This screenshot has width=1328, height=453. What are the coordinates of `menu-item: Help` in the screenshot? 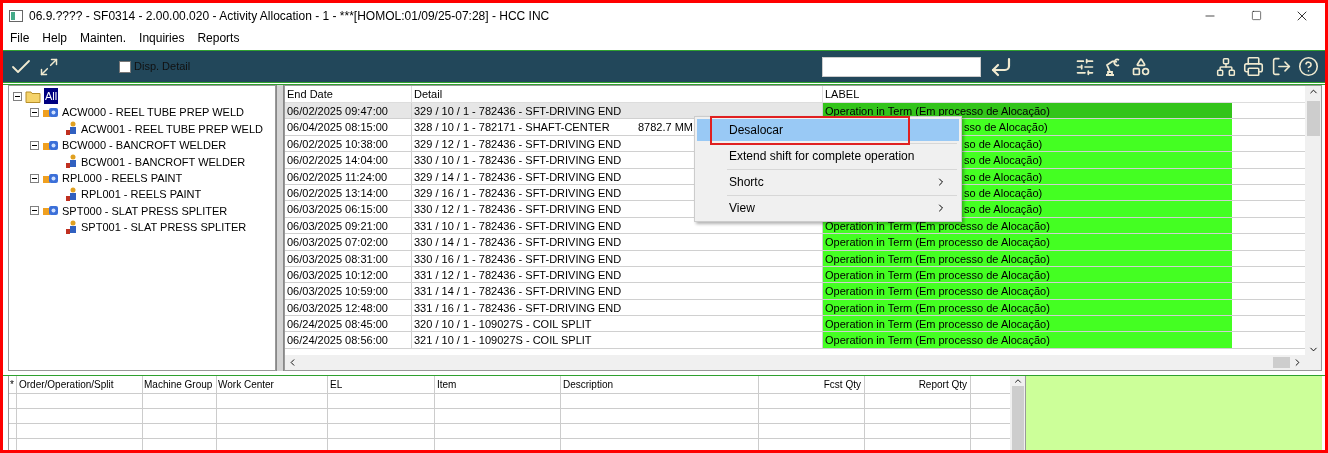 It's located at (55, 38).